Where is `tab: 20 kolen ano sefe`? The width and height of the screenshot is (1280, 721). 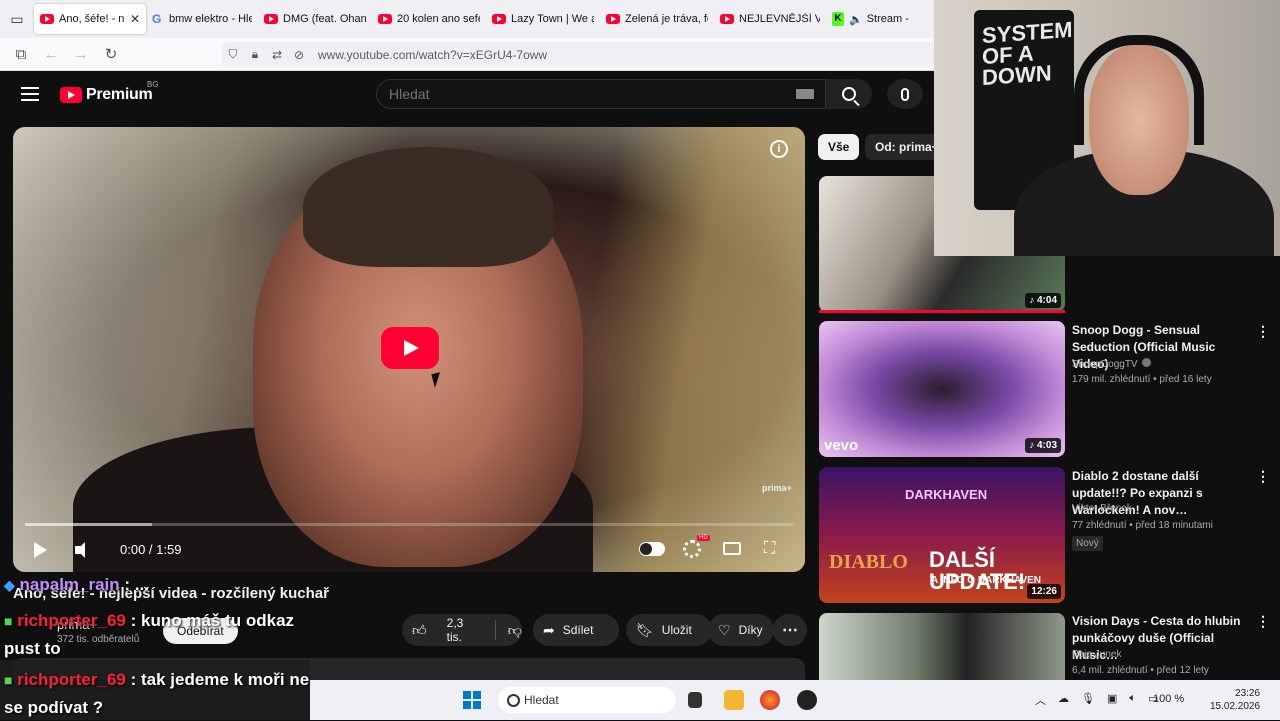
tab: 20 kolen ano sefe is located at coordinates (429, 19).